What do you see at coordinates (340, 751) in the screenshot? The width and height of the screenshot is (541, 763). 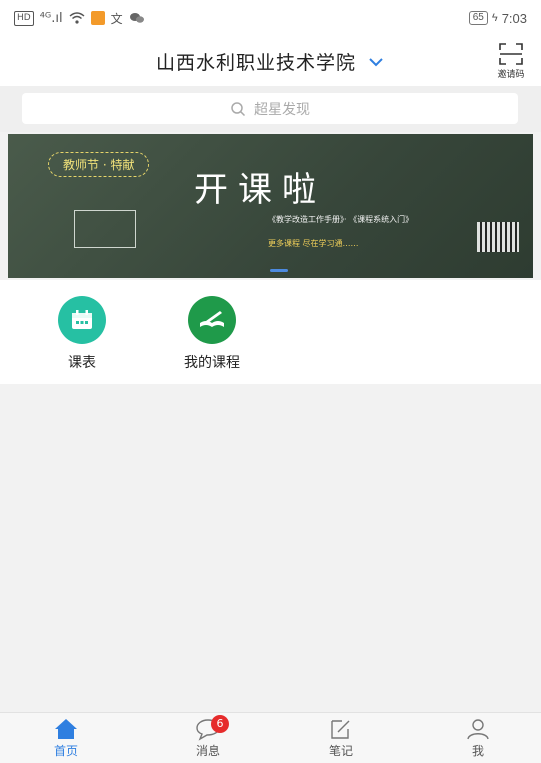 I see `tab-label: 笔记` at bounding box center [340, 751].